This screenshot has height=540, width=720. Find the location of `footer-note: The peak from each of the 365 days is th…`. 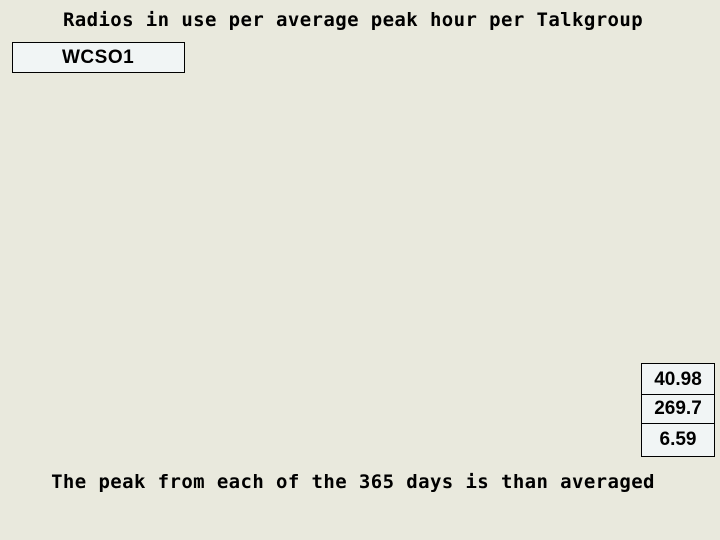

footer-note: The peak from each of the 365 days is th… is located at coordinates (353, 482).